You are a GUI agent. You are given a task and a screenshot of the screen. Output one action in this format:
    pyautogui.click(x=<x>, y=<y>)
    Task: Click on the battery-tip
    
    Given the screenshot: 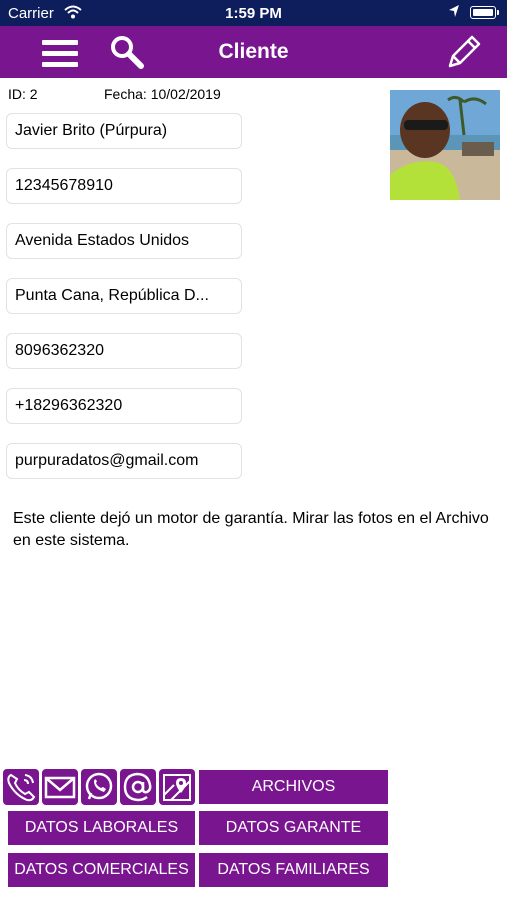 What is the action you would take?
    pyautogui.click(x=498, y=12)
    